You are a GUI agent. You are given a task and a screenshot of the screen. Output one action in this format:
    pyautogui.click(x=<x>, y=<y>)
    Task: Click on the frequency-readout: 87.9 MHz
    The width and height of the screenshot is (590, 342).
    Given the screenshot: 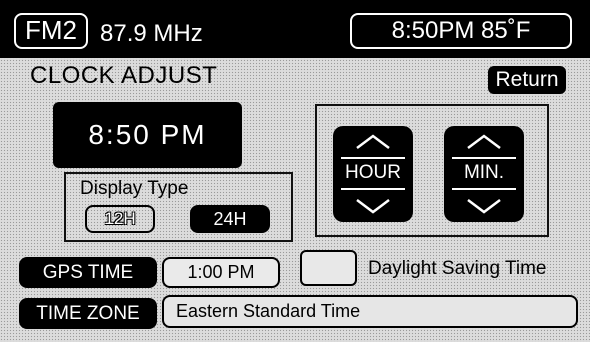 What is the action you would take?
    pyautogui.click(x=151, y=33)
    